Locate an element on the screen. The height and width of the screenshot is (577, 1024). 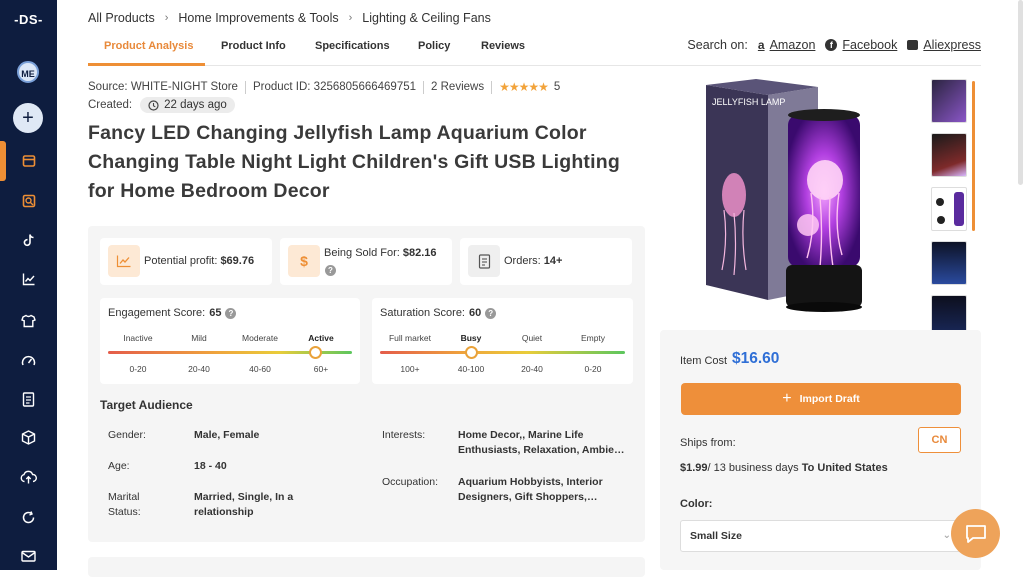
tab-policy: Policy is located at coordinates (434, 46).